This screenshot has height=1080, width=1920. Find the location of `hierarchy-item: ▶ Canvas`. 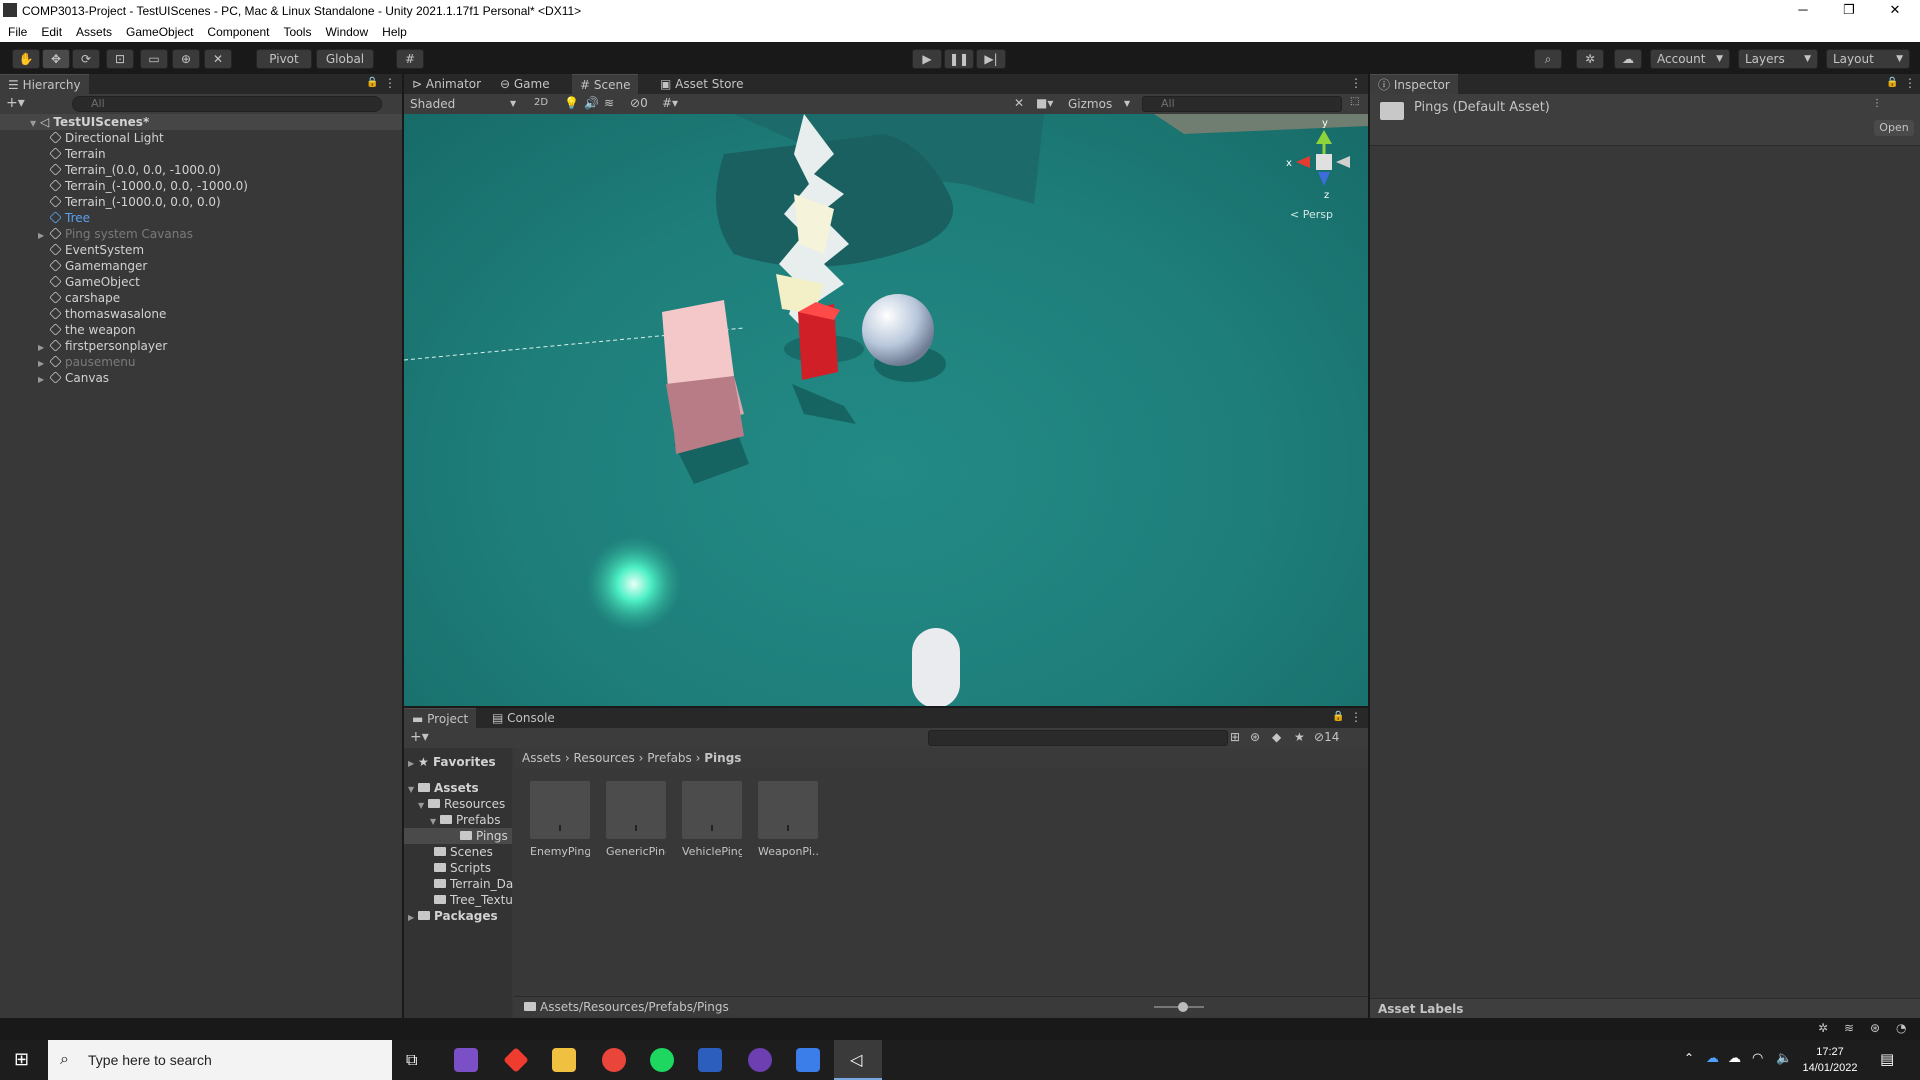

hierarchy-item: ▶ Canvas is located at coordinates (201, 378).